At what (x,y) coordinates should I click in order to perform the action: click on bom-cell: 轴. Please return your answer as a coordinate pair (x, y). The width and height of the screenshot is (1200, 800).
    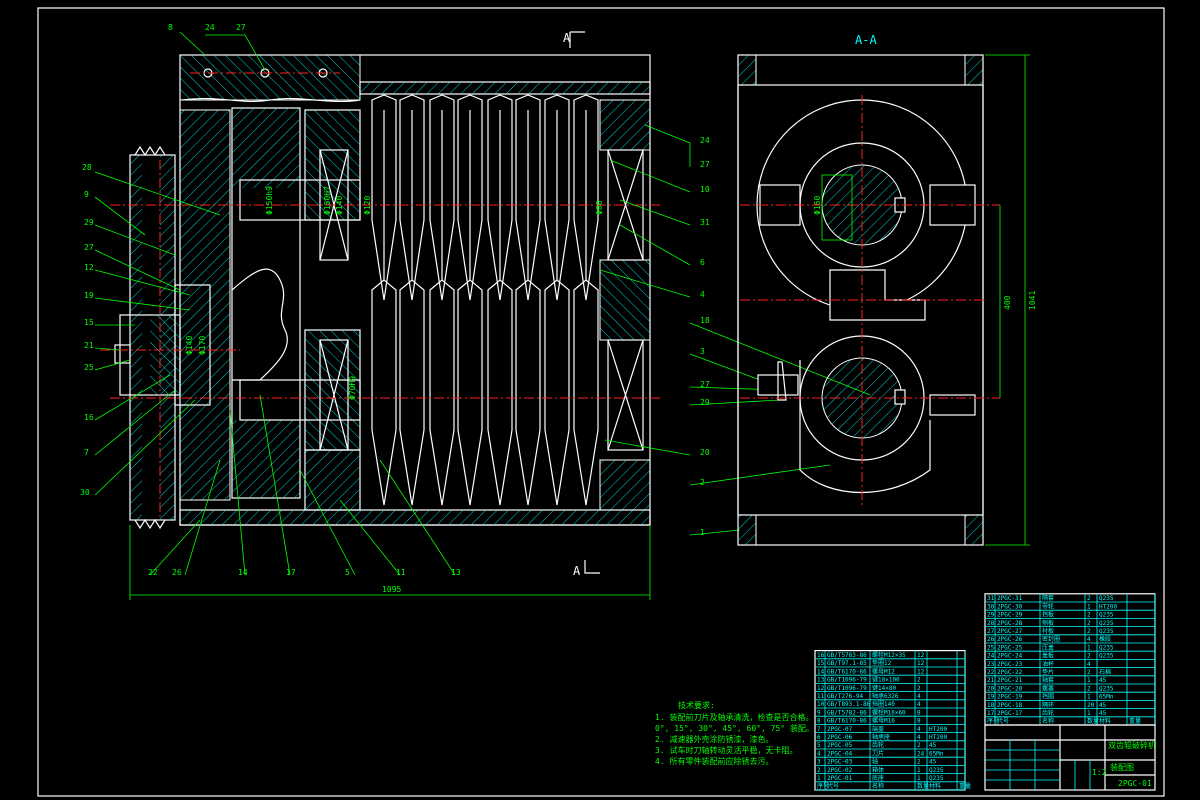
    Looking at the image, I should click on (875, 762).